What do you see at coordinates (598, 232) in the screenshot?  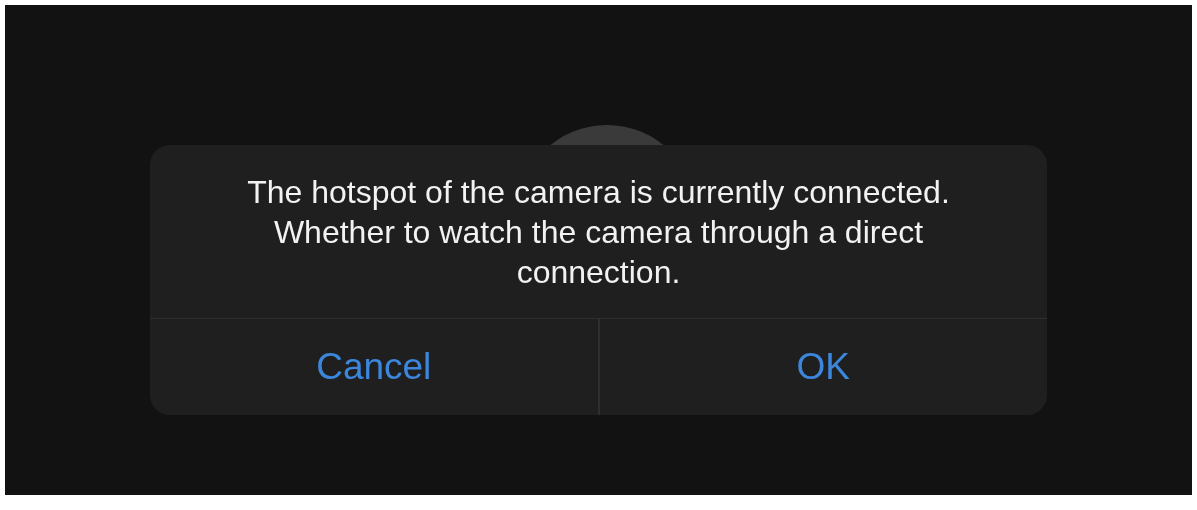 I see `dialog-message: The hotspot of the camera is currently connected. Whether to watch the camera through a direct connection.` at bounding box center [598, 232].